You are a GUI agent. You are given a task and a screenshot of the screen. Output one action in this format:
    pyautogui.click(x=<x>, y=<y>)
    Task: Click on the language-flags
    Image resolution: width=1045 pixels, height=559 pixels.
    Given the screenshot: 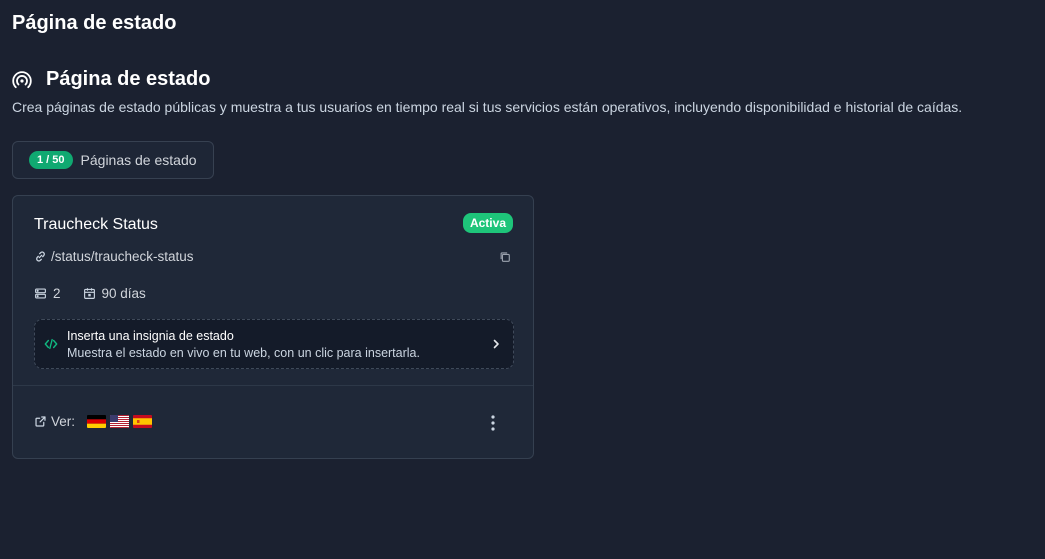 What is the action you would take?
    pyautogui.click(x=120, y=421)
    